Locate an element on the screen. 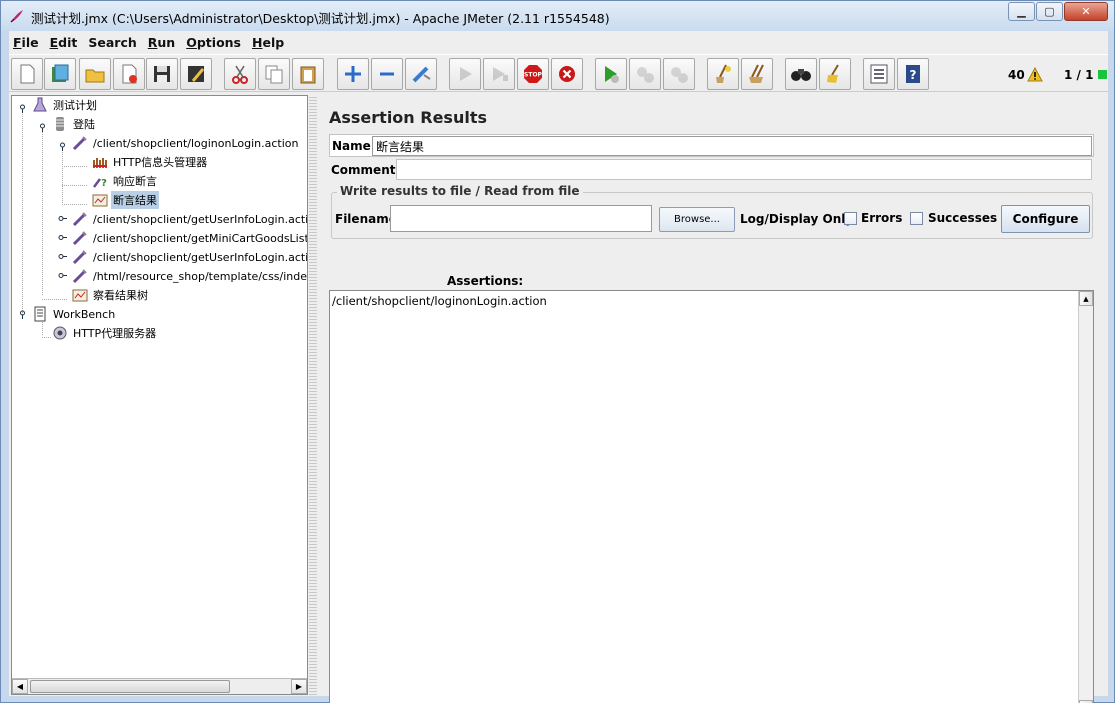  menu-file: File is located at coordinates (26, 42).